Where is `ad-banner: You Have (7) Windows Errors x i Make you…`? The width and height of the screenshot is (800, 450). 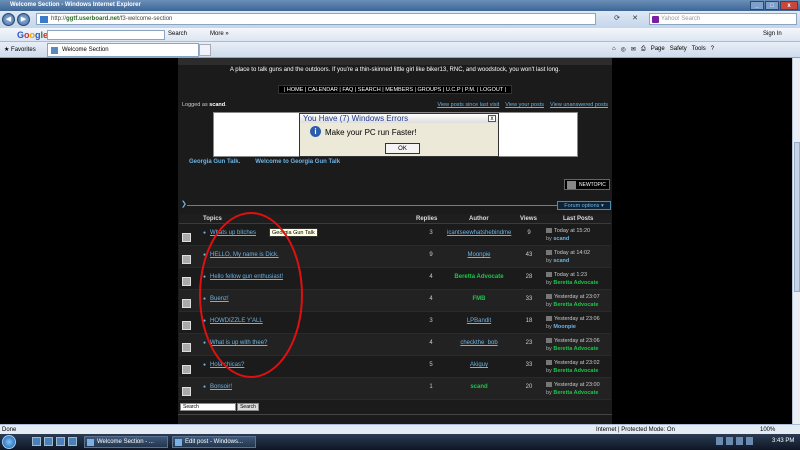 ad-banner: You Have (7) Windows Errors x i Make you… is located at coordinates (395, 134).